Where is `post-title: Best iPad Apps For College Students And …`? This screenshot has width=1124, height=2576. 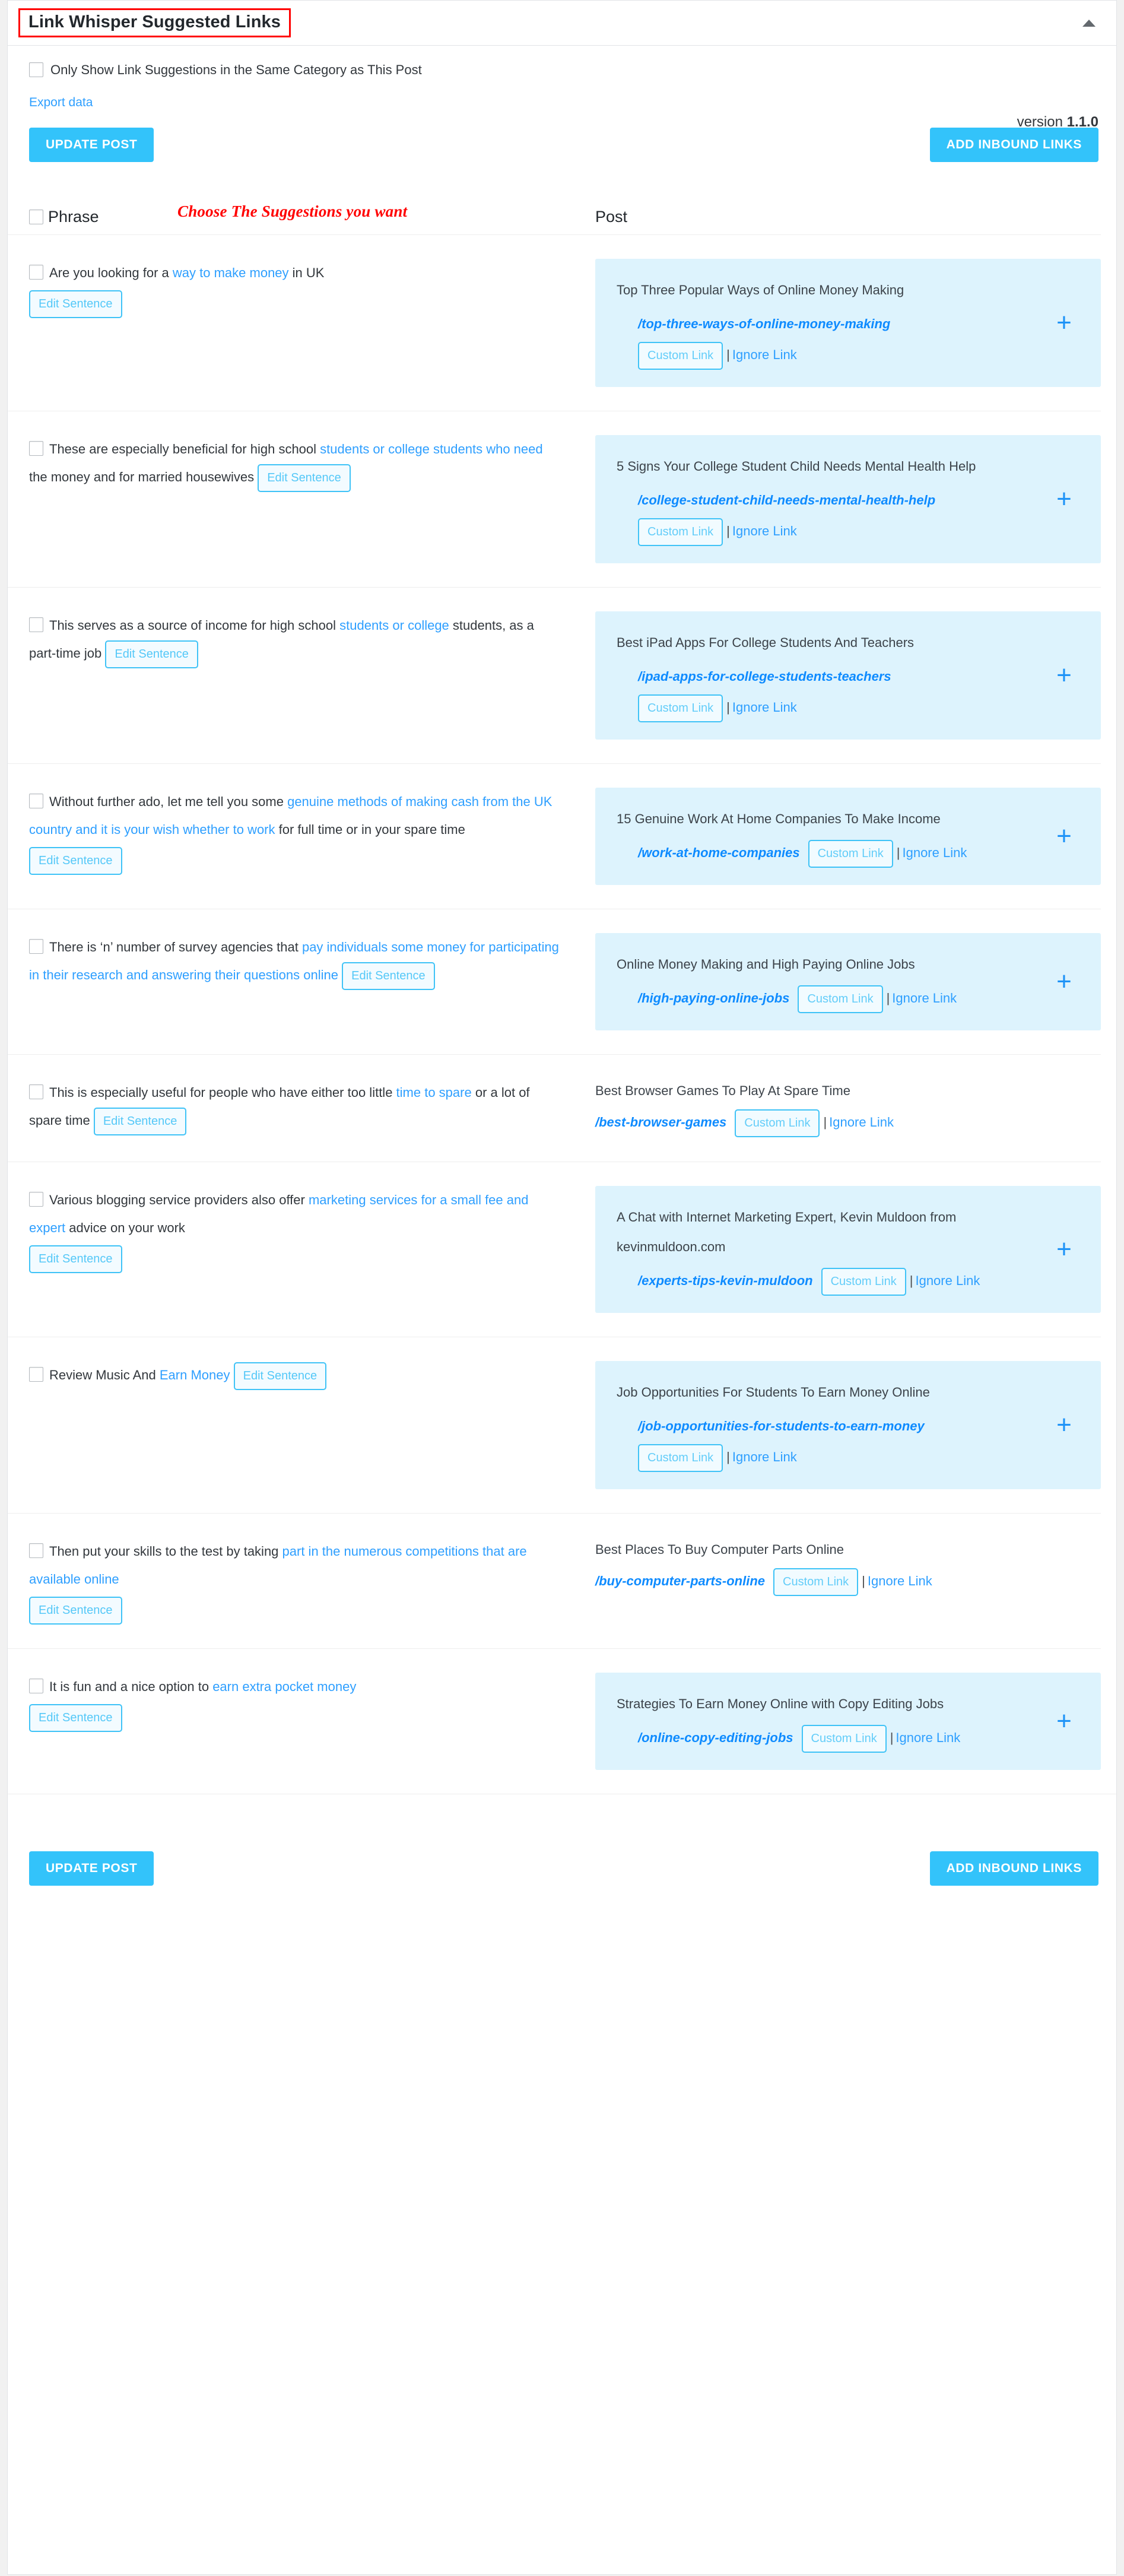 post-title: Best iPad Apps For College Students And … is located at coordinates (766, 642).